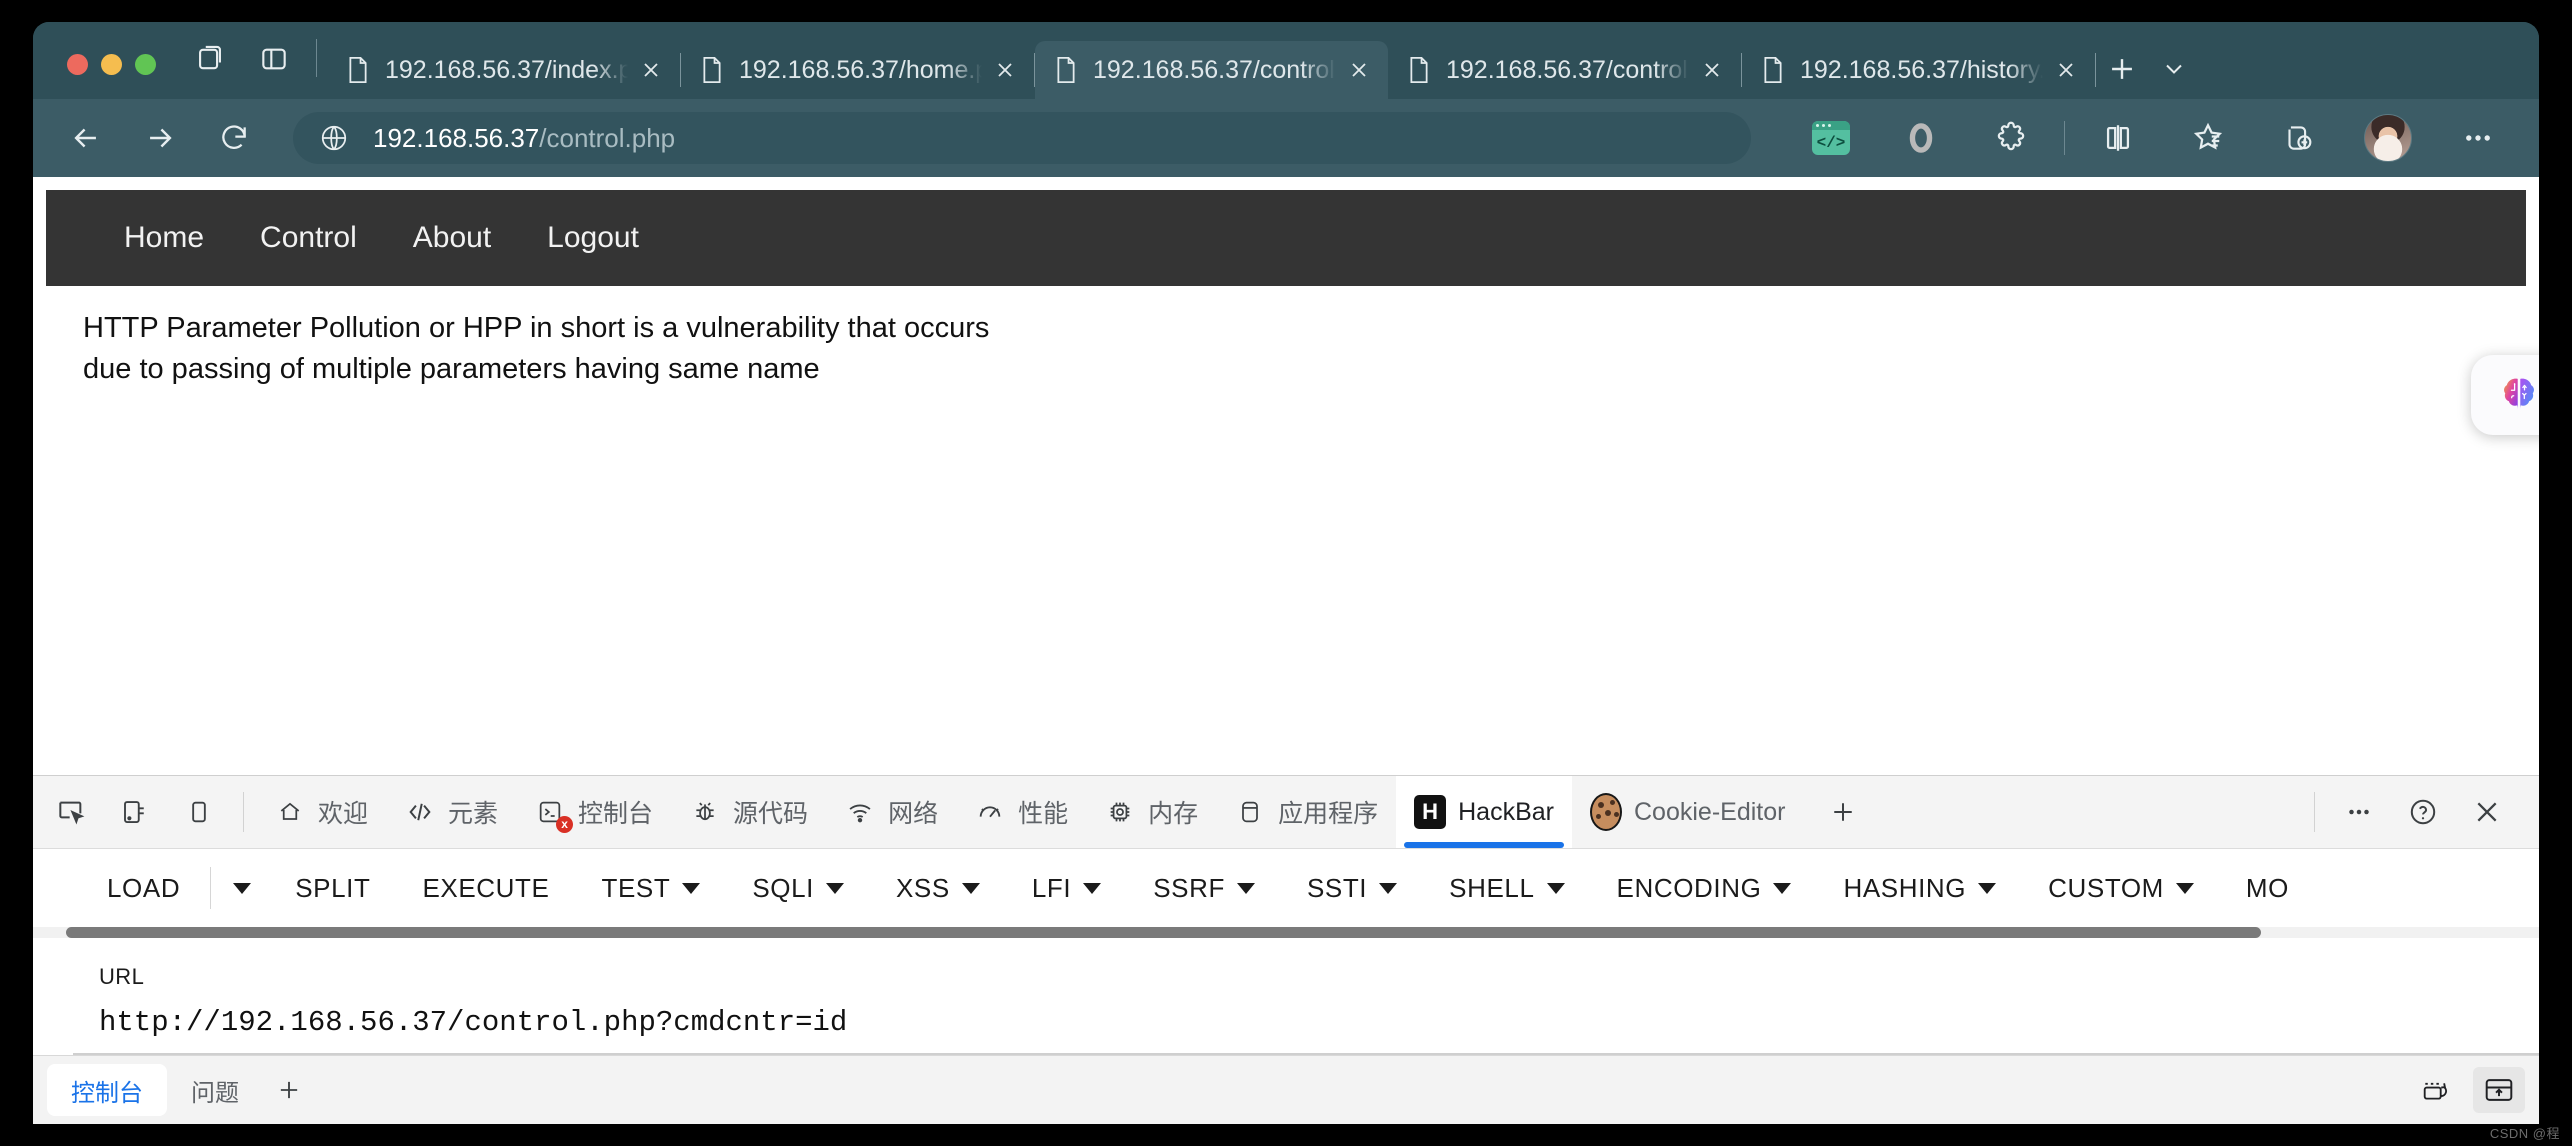  I want to click on workspaces-icon, so click(210, 59).